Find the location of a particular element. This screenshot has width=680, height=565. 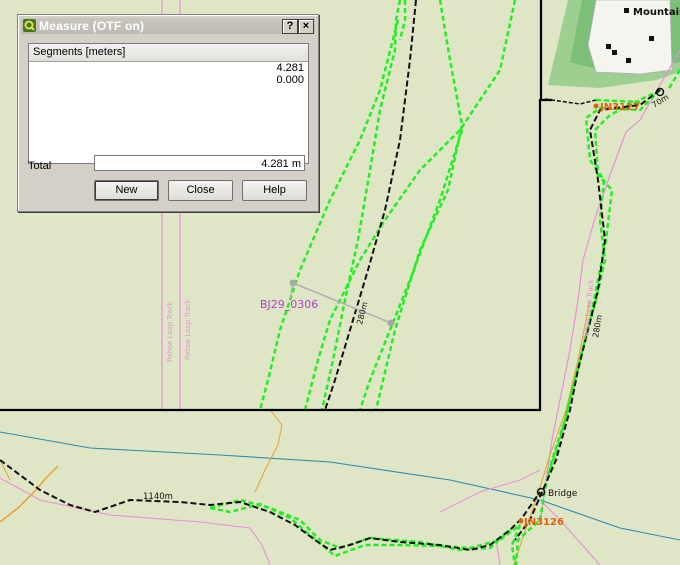

bridge-label: Bridge is located at coordinates (563, 494).